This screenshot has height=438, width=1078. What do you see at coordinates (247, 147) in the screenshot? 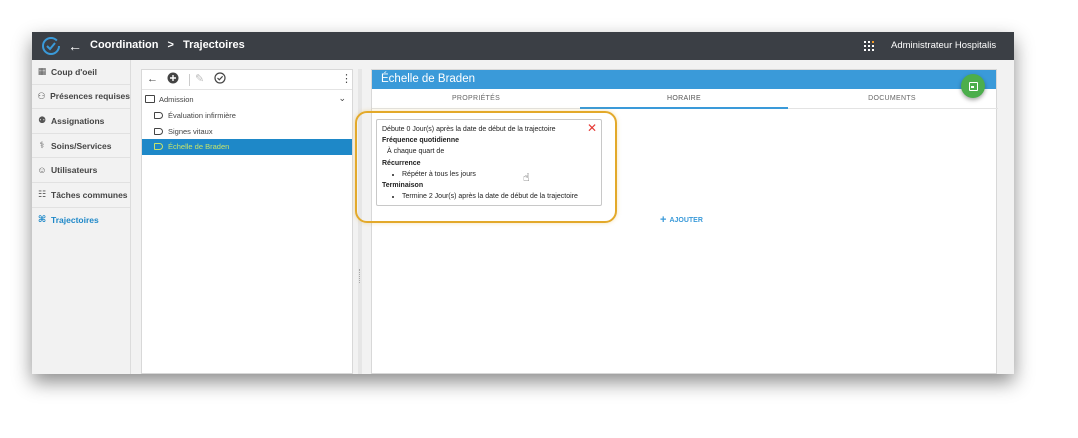
I see `tree-item-selected: Échelle de Braden` at bounding box center [247, 147].